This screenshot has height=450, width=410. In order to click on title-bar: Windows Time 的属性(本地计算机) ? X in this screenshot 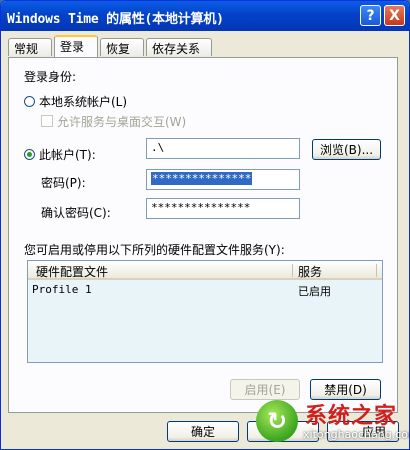, I will do `click(205, 16)`.